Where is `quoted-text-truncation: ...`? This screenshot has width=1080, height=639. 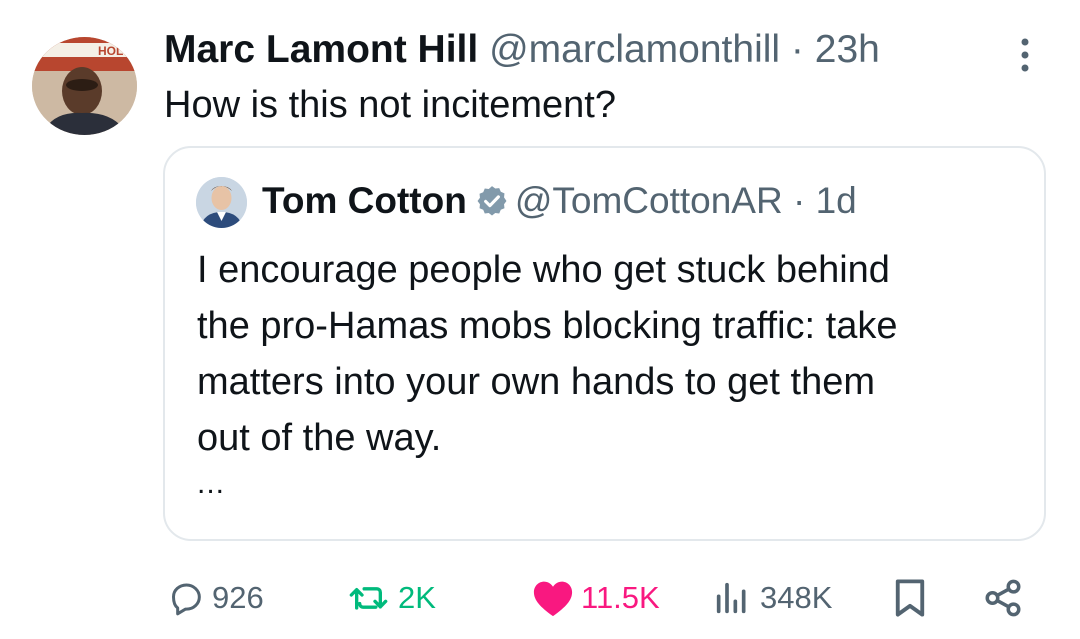
quoted-text-truncation: ... is located at coordinates (211, 483).